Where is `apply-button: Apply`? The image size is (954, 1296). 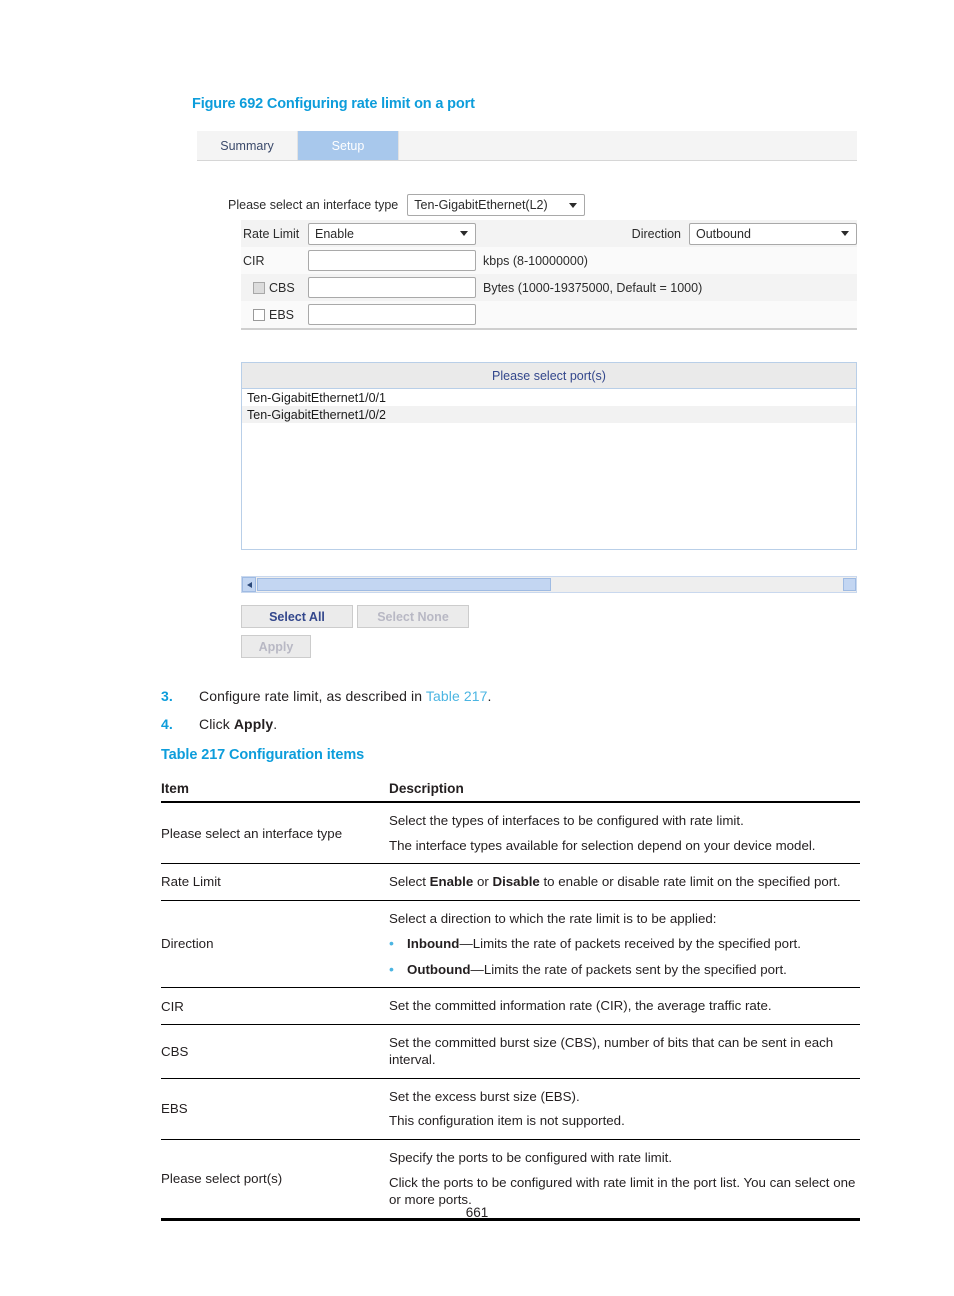
apply-button: Apply is located at coordinates (276, 646).